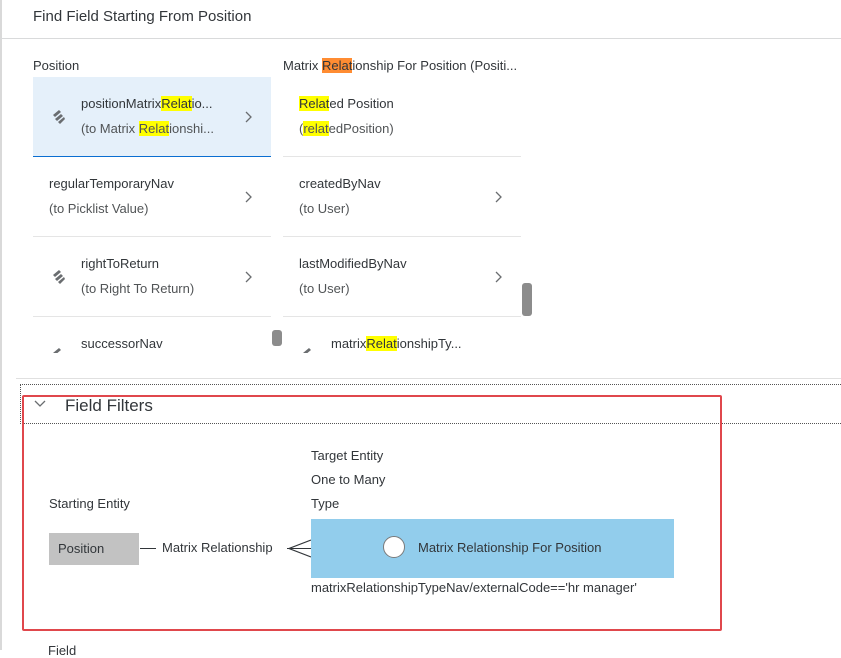  Describe the element at coordinates (152, 277) in the screenshot. I see `list-item-right-to-return: rightToReturn (to Right To Return)` at that location.